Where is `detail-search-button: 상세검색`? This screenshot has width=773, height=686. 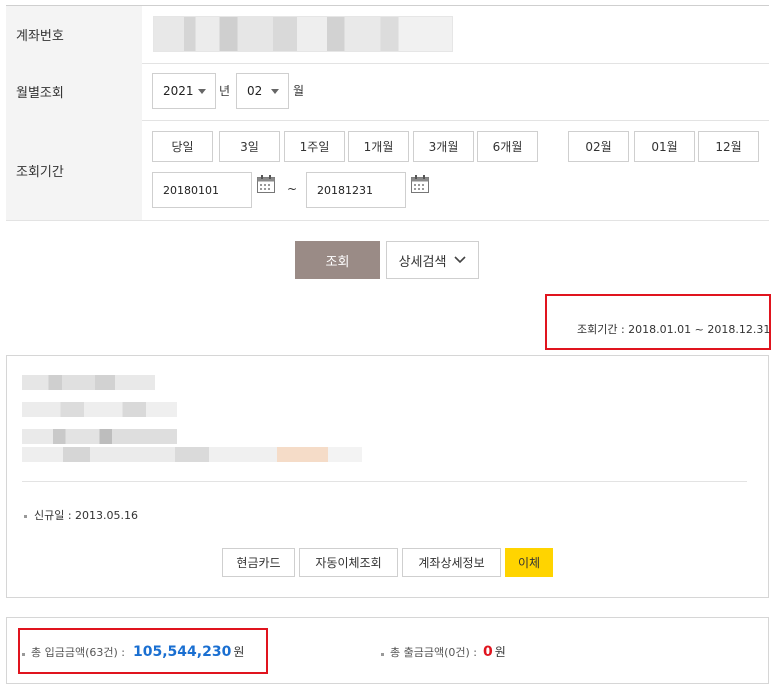 detail-search-button: 상세검색 is located at coordinates (432, 260).